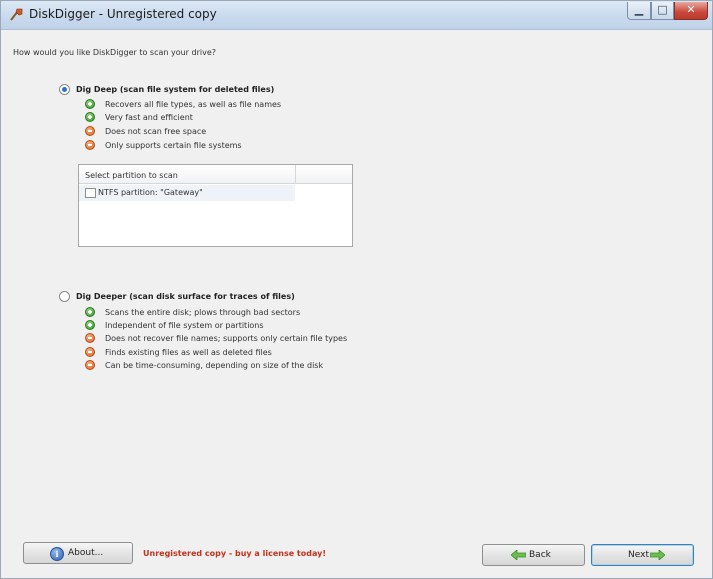 The width and height of the screenshot is (713, 579). Describe the element at coordinates (131, 175) in the screenshot. I see `partition-column-header: Select partition to scan` at that location.